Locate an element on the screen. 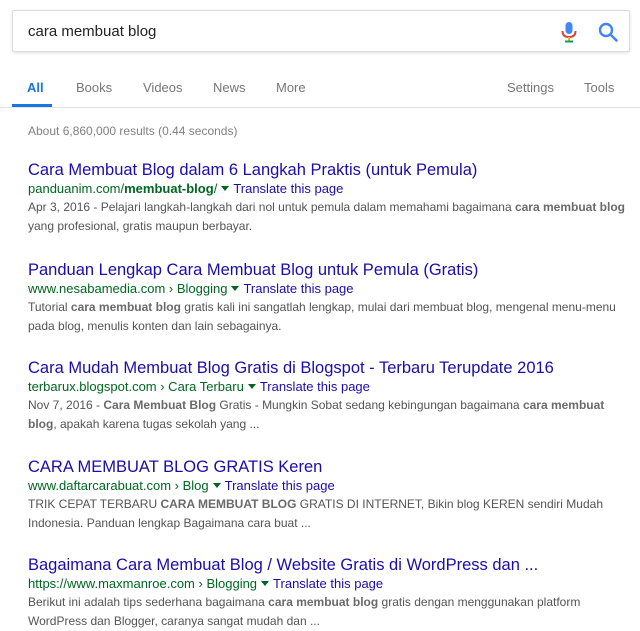 The image size is (640, 631). tab-books: Books is located at coordinates (94, 87).